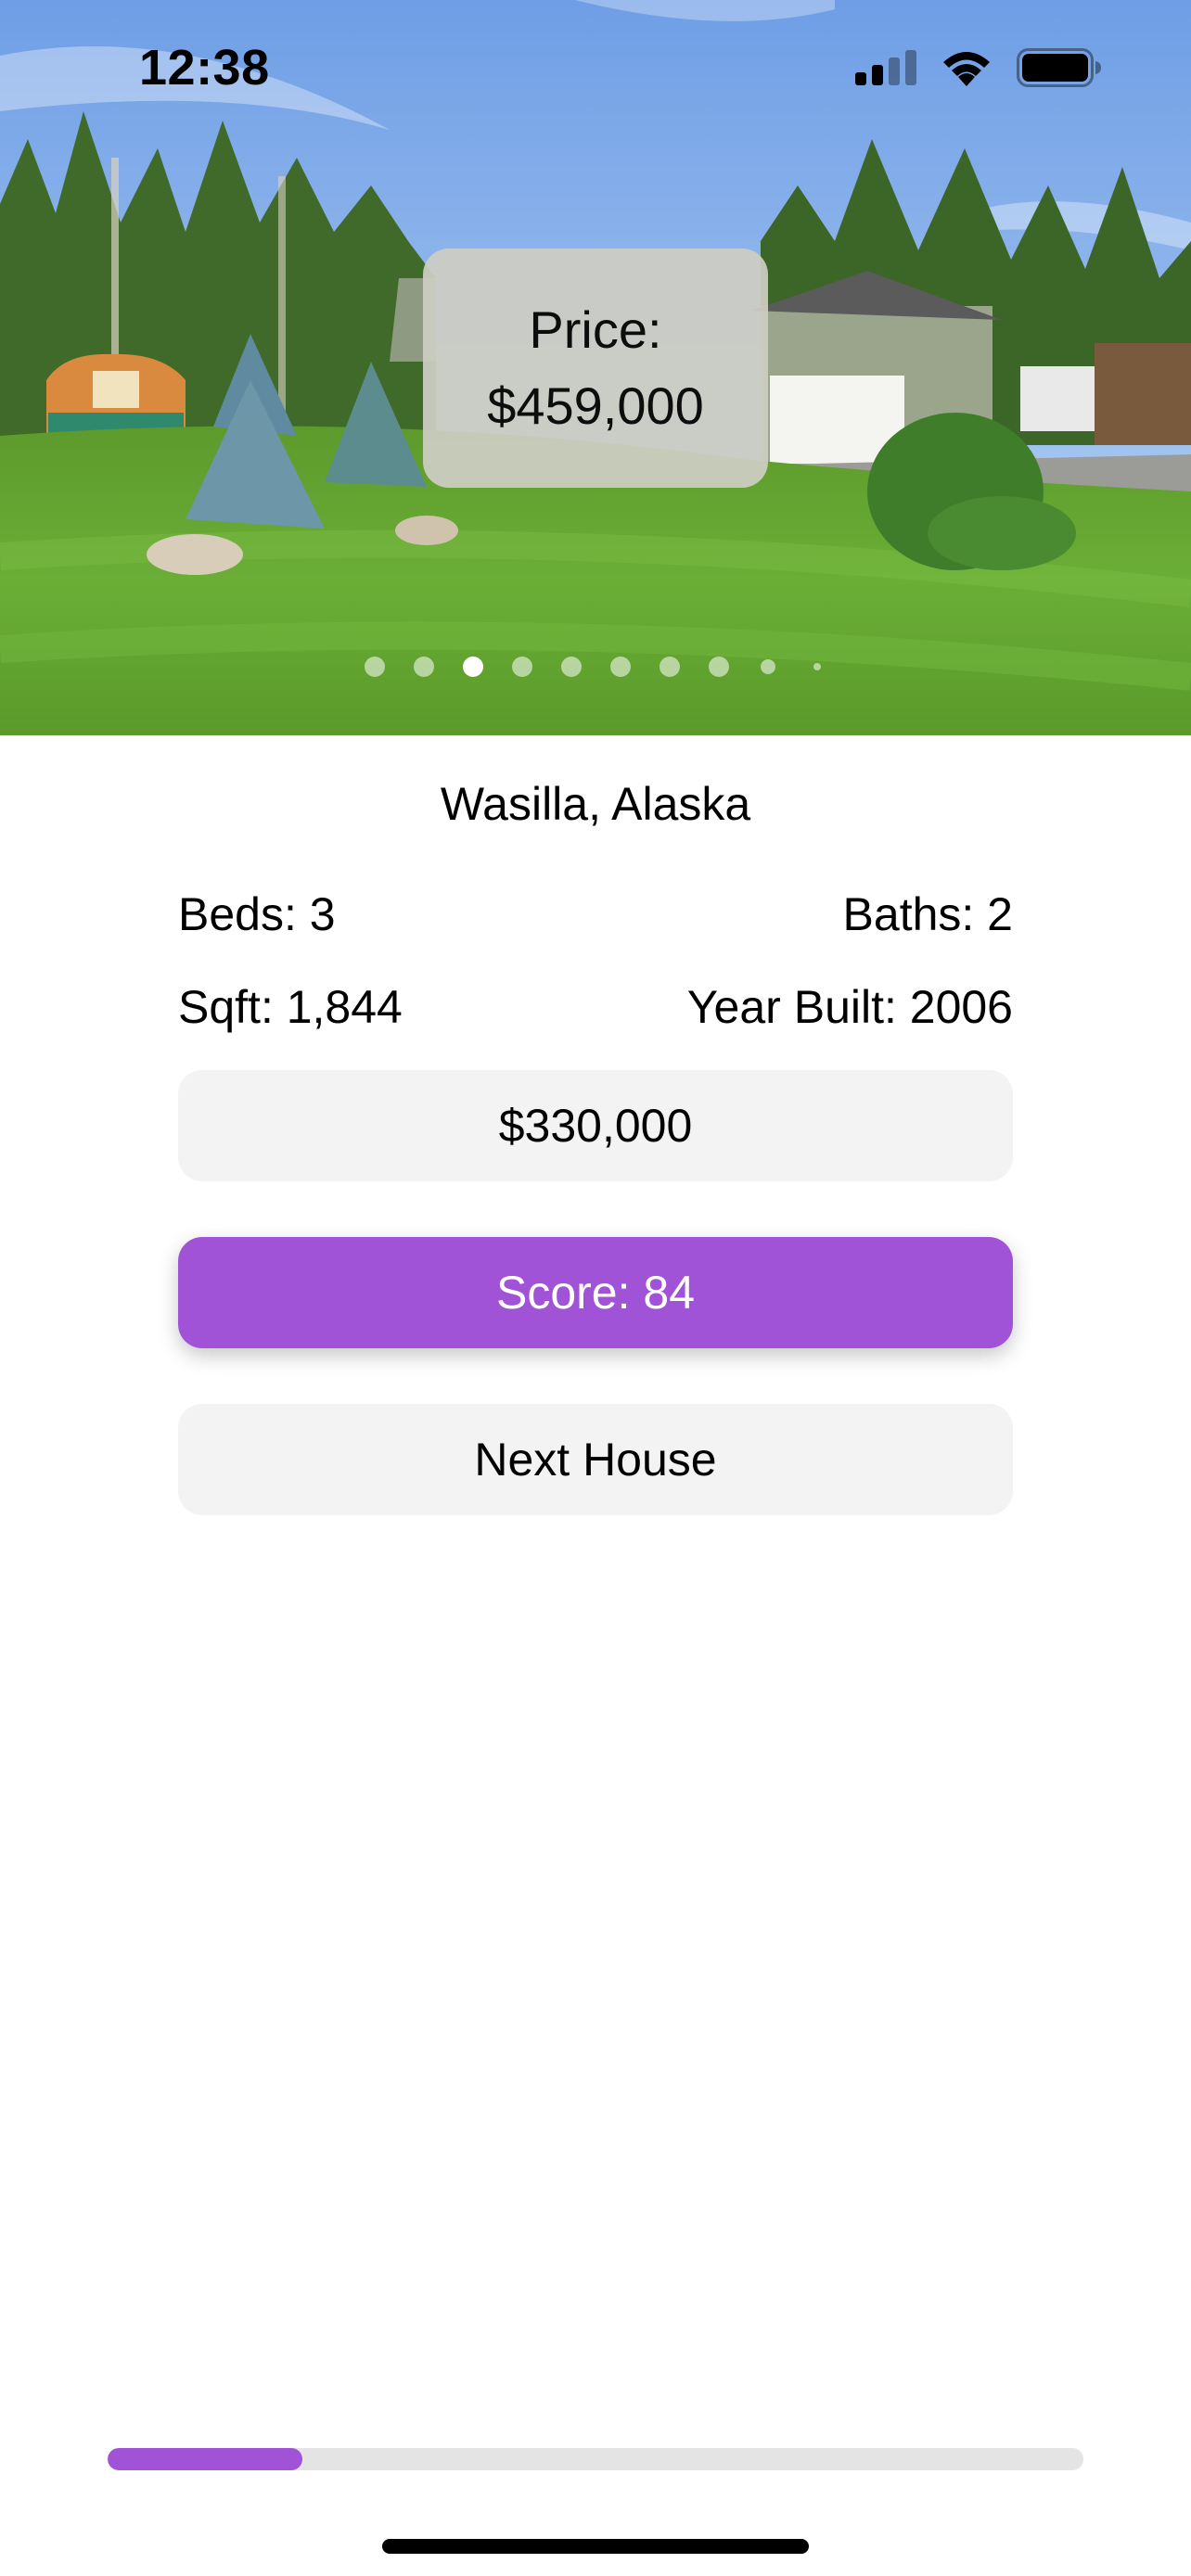  I want to click on price-card: Price: $459,000, so click(595, 368).